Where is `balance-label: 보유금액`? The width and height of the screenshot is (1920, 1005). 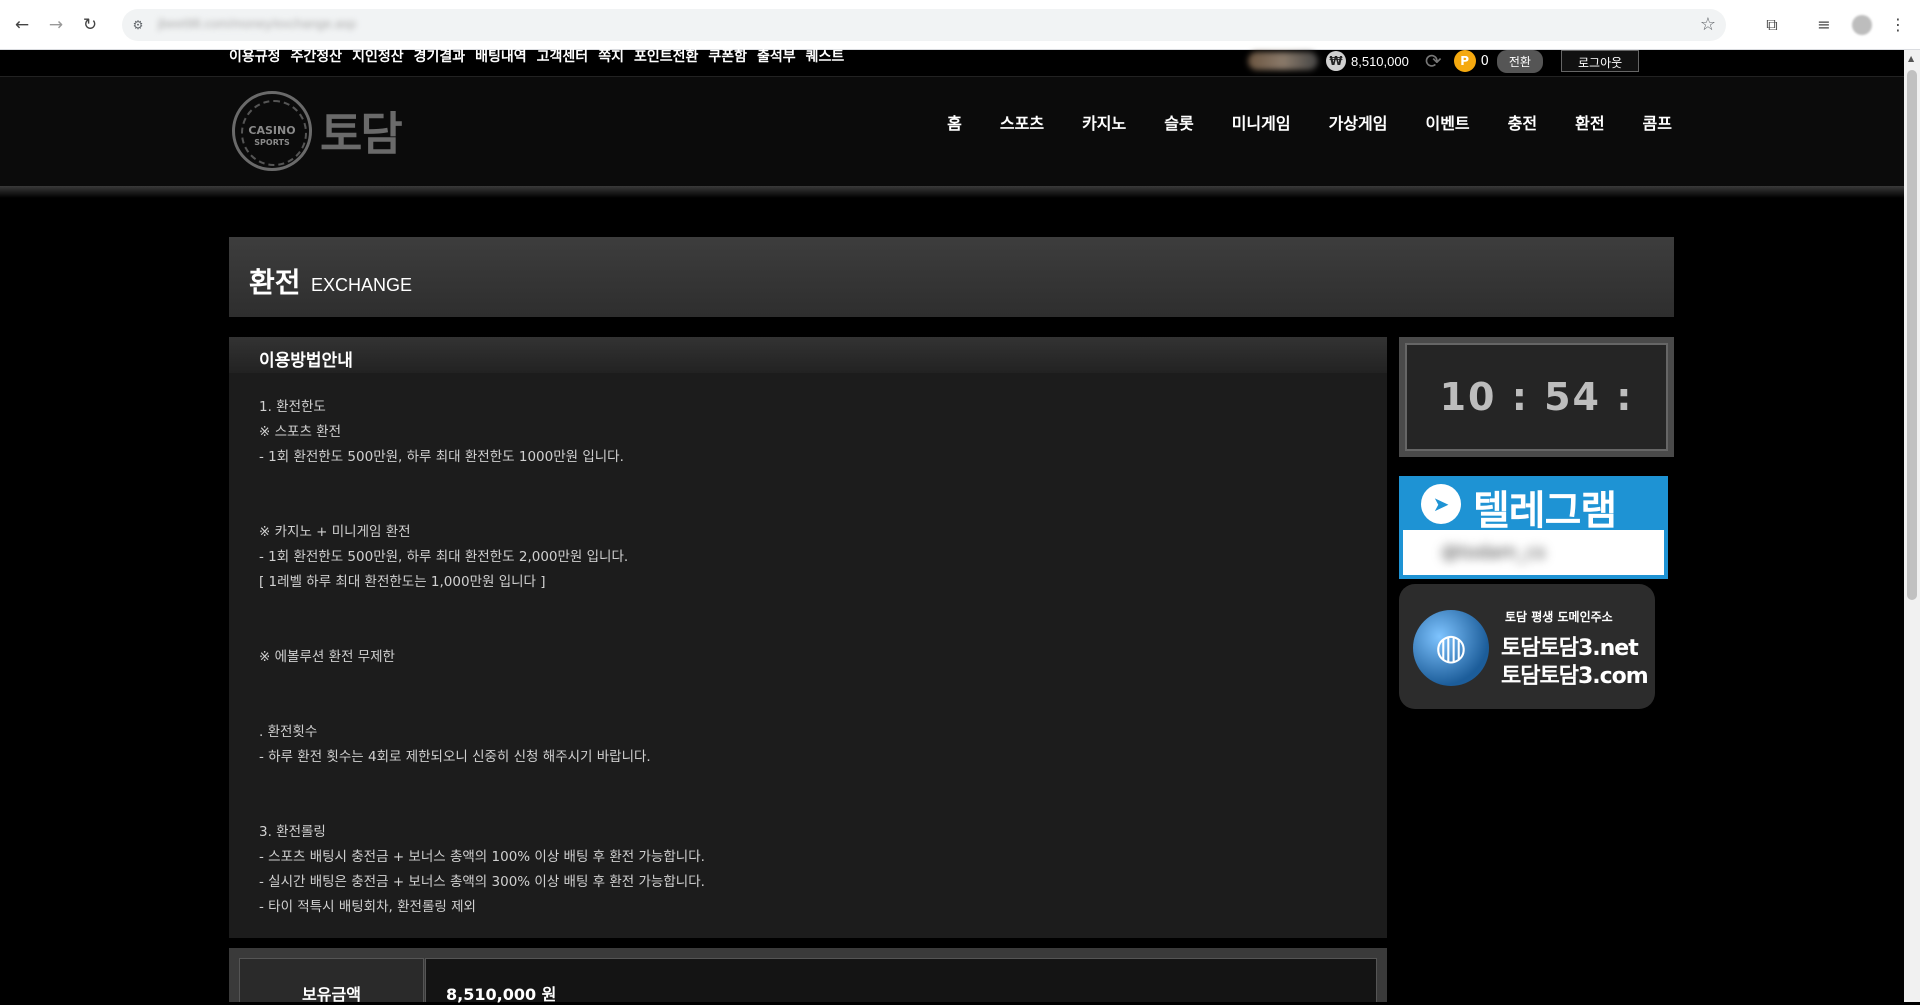 balance-label: 보유금액 is located at coordinates (331, 981).